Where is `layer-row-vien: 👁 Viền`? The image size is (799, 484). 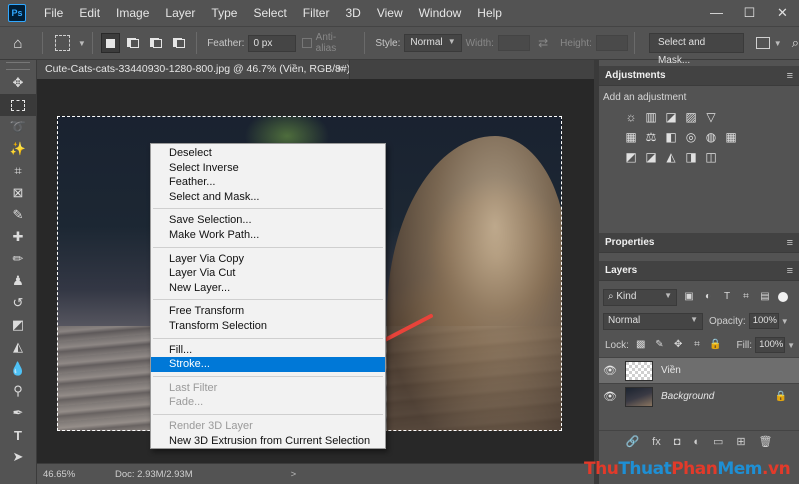
layer-row-vien: 👁 Viền is located at coordinates (699, 370).